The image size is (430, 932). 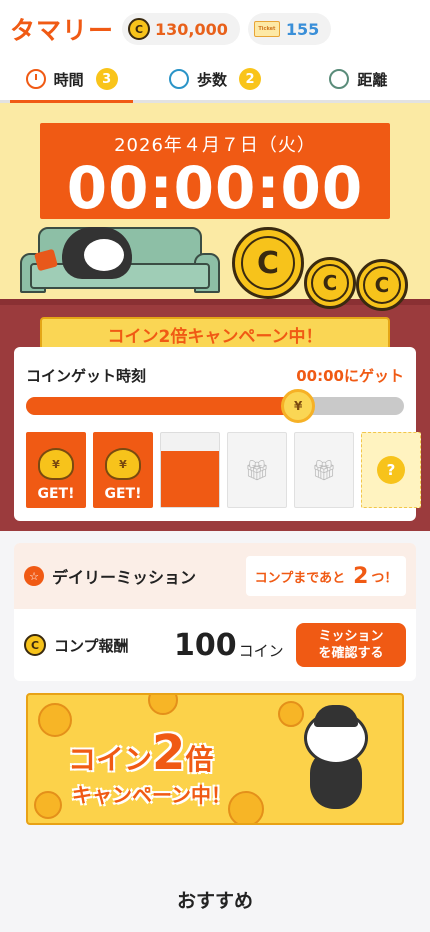 I want to click on coin-progress-bar: ¥, so click(x=215, y=406).